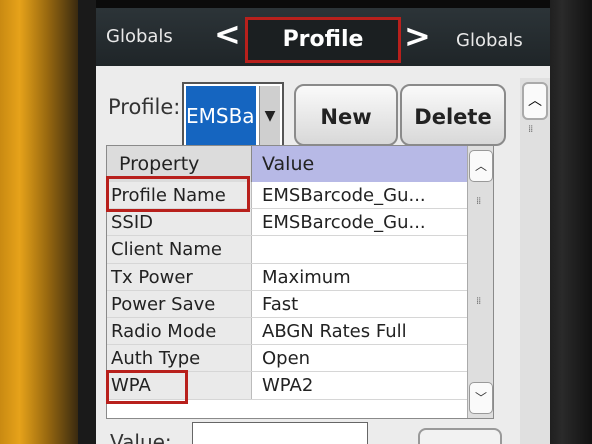  I want to click on header-bar: Globals < Profile > Globals, so click(323, 37).